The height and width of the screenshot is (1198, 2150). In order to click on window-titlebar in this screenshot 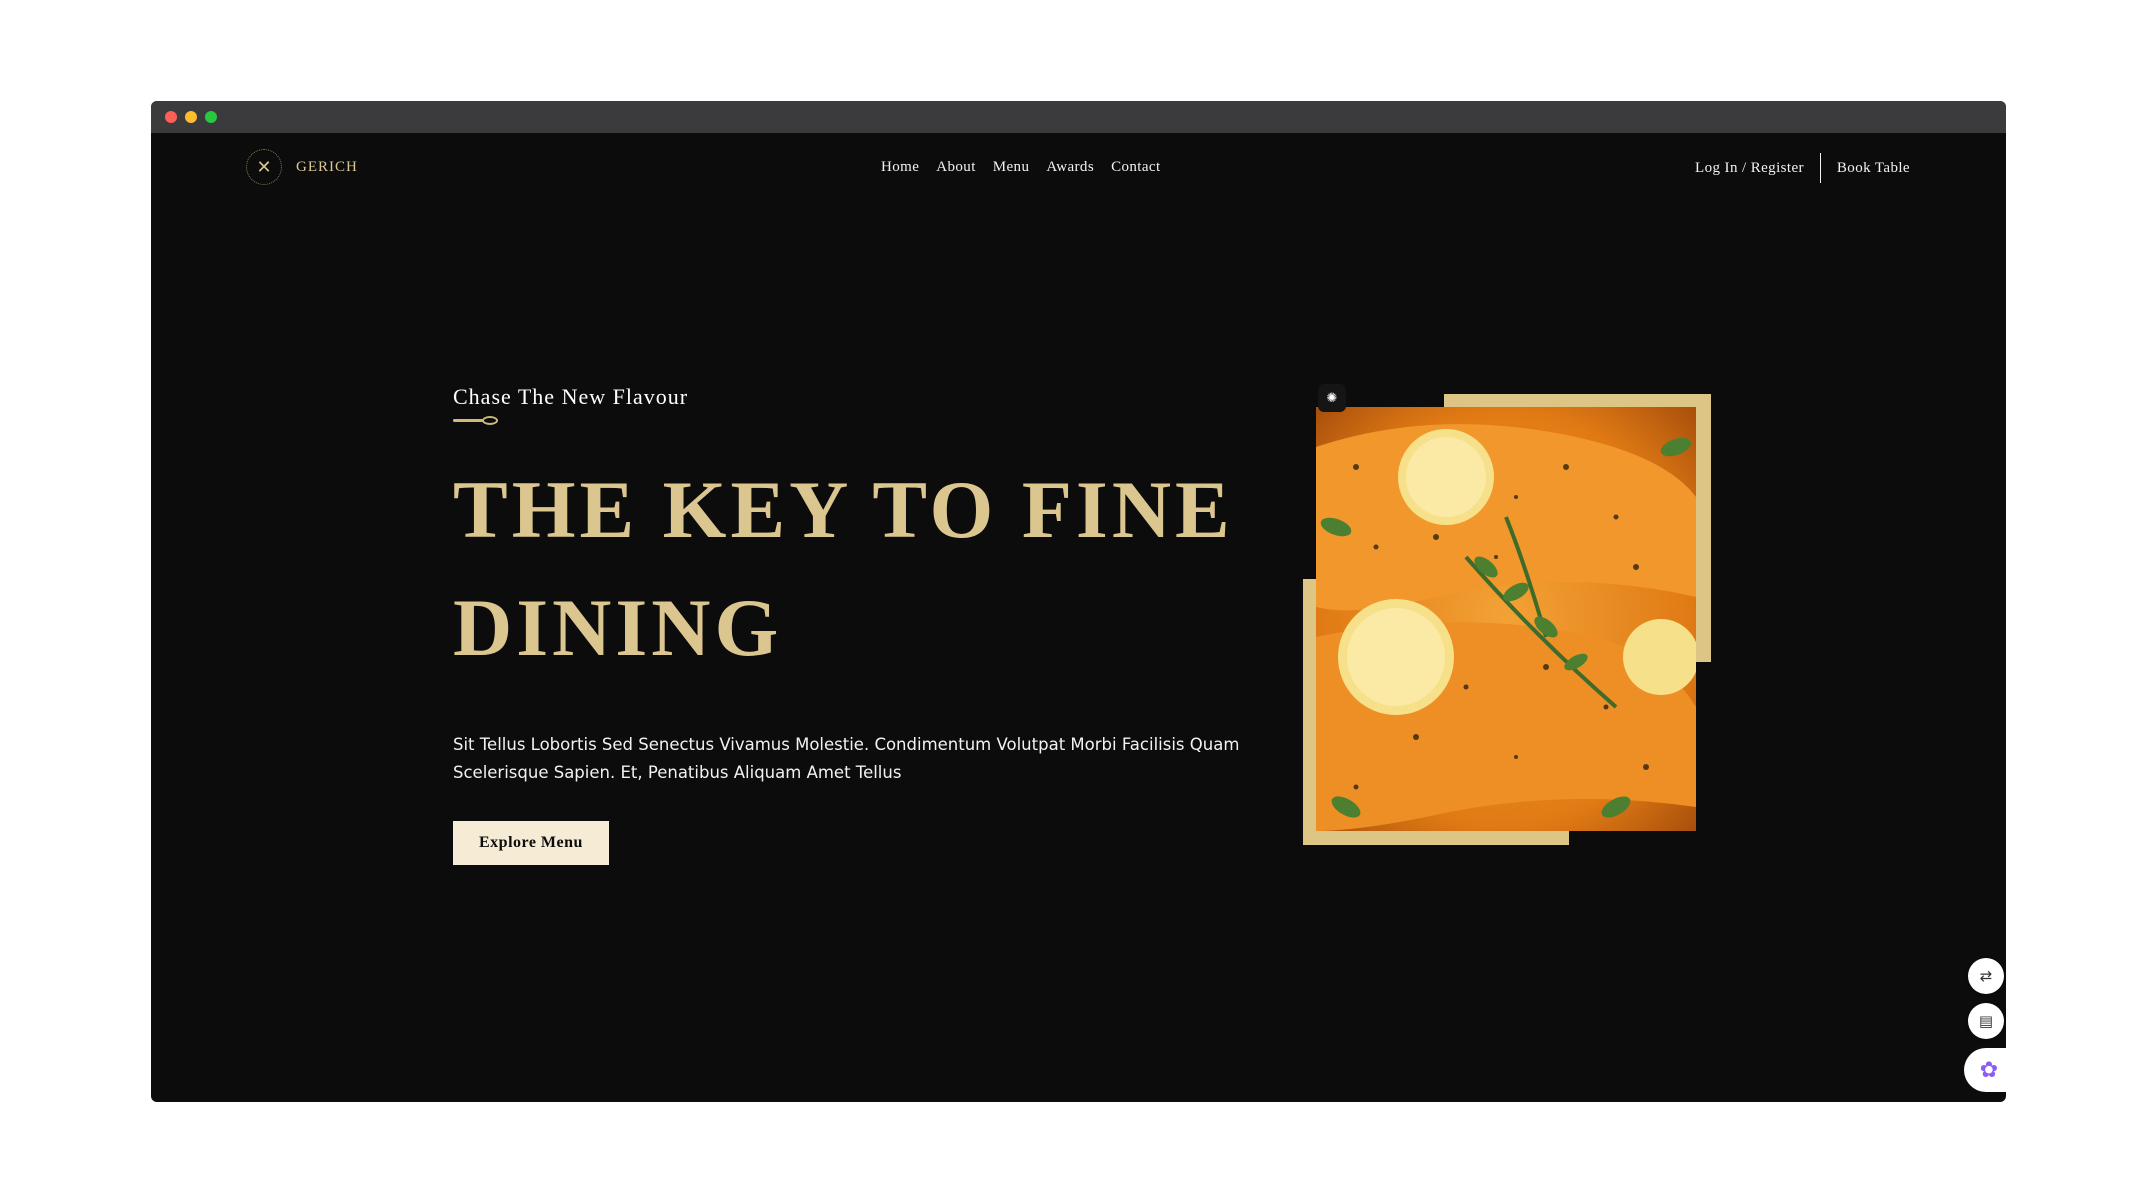, I will do `click(1078, 117)`.